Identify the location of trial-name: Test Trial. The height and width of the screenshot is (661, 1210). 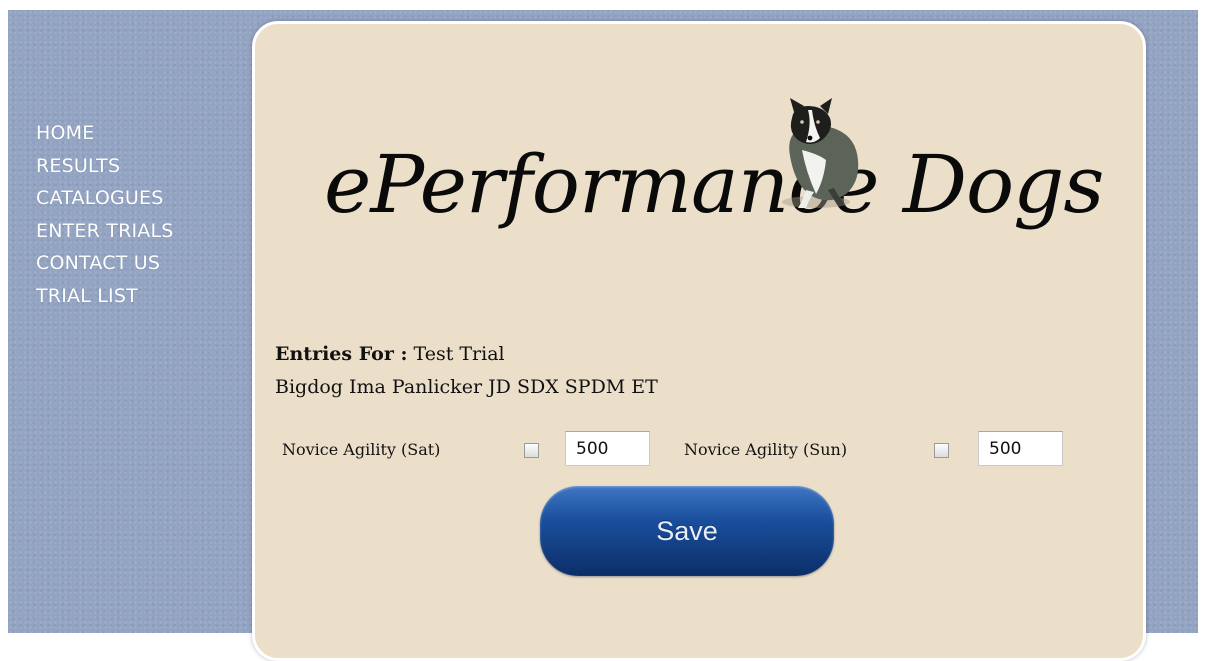
(459, 354).